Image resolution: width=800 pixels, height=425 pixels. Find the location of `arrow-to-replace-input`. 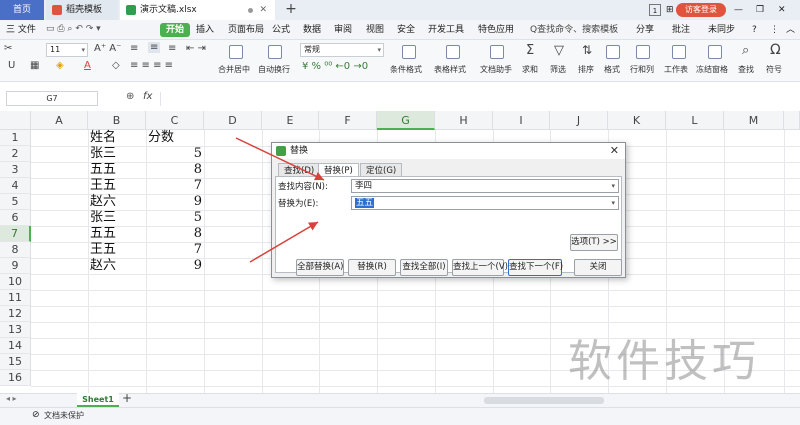

arrow-to-replace-input is located at coordinates (284, 242).